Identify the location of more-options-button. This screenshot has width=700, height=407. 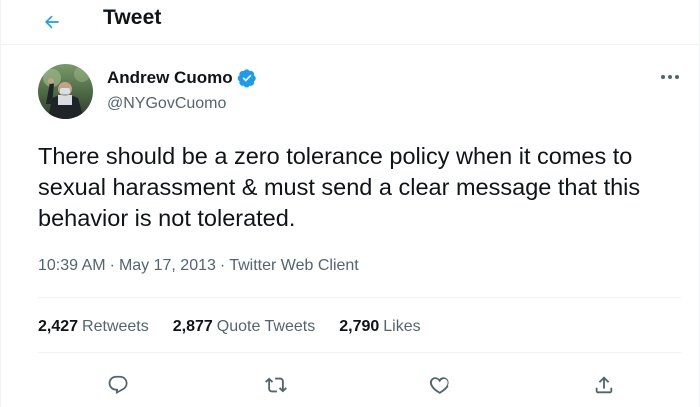
(670, 77).